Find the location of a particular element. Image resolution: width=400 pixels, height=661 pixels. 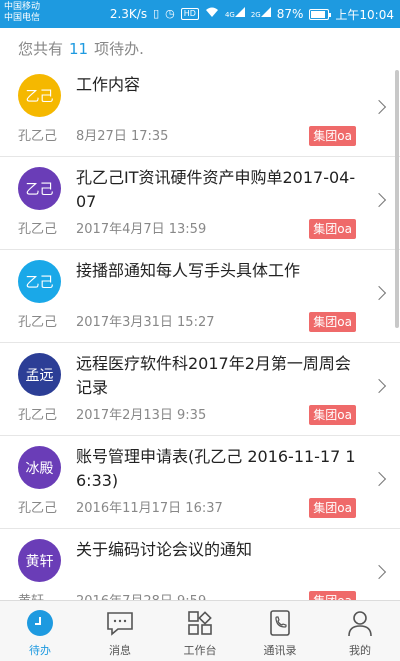

battery-percent: 87% is located at coordinates (290, 14).